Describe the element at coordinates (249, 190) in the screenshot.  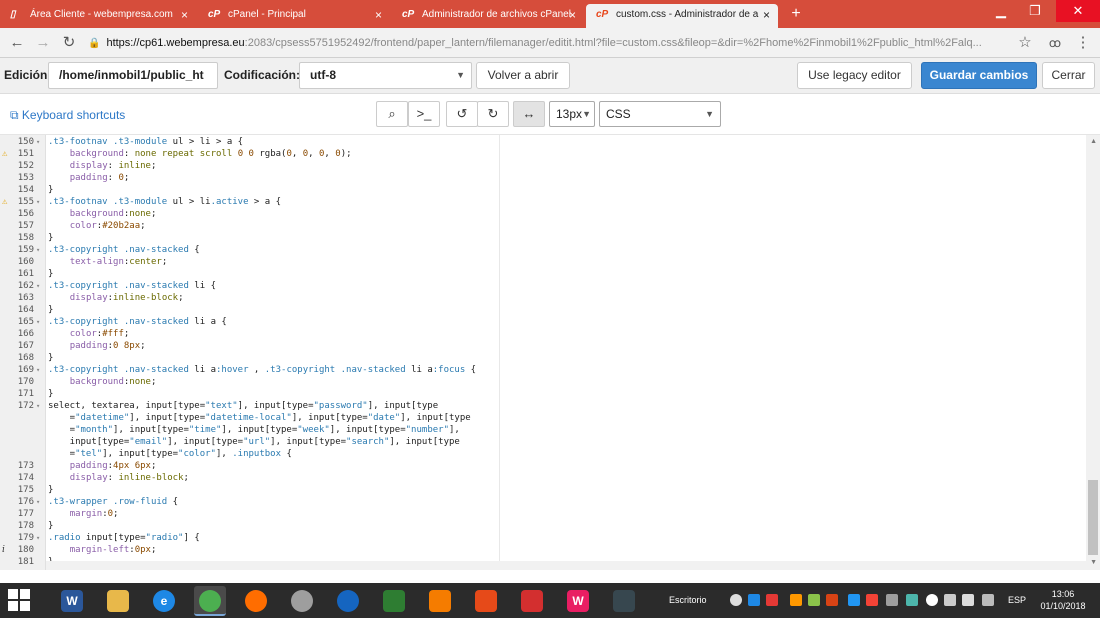
I see `code-line: 154}` at that location.